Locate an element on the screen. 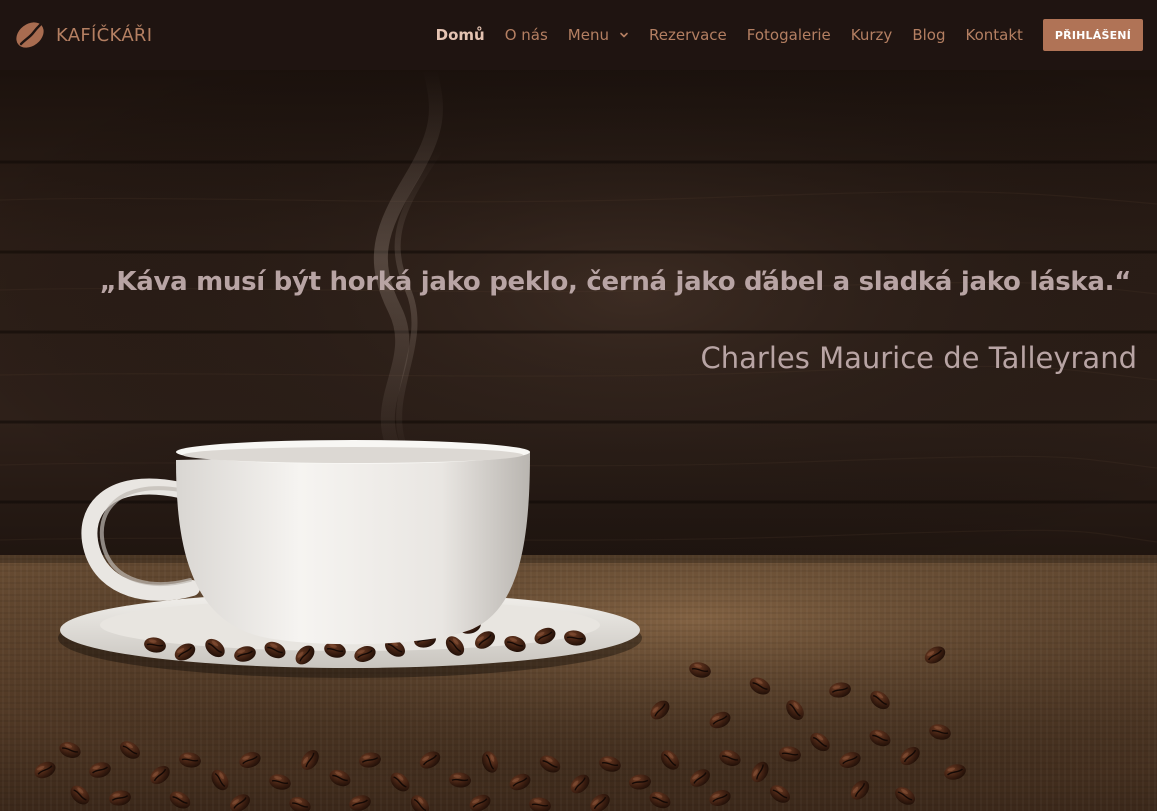 The image size is (1157, 811). brand-link: KAFÍČKÁŘI is located at coordinates (83, 35).